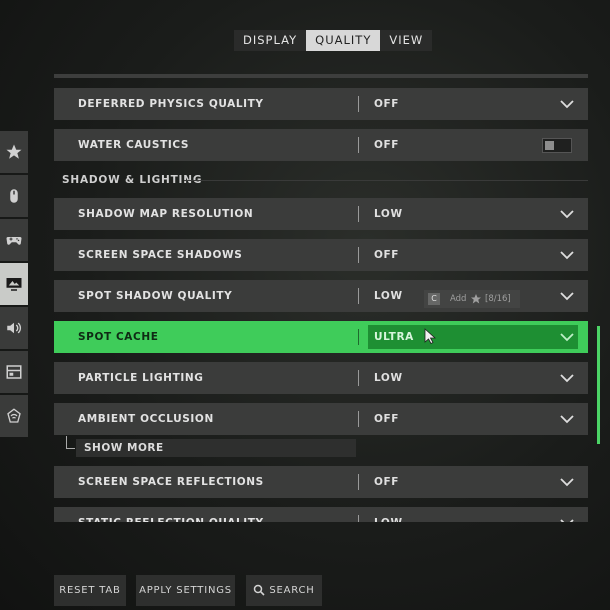  I want to click on mouse-cursor-icon, so click(430, 336).